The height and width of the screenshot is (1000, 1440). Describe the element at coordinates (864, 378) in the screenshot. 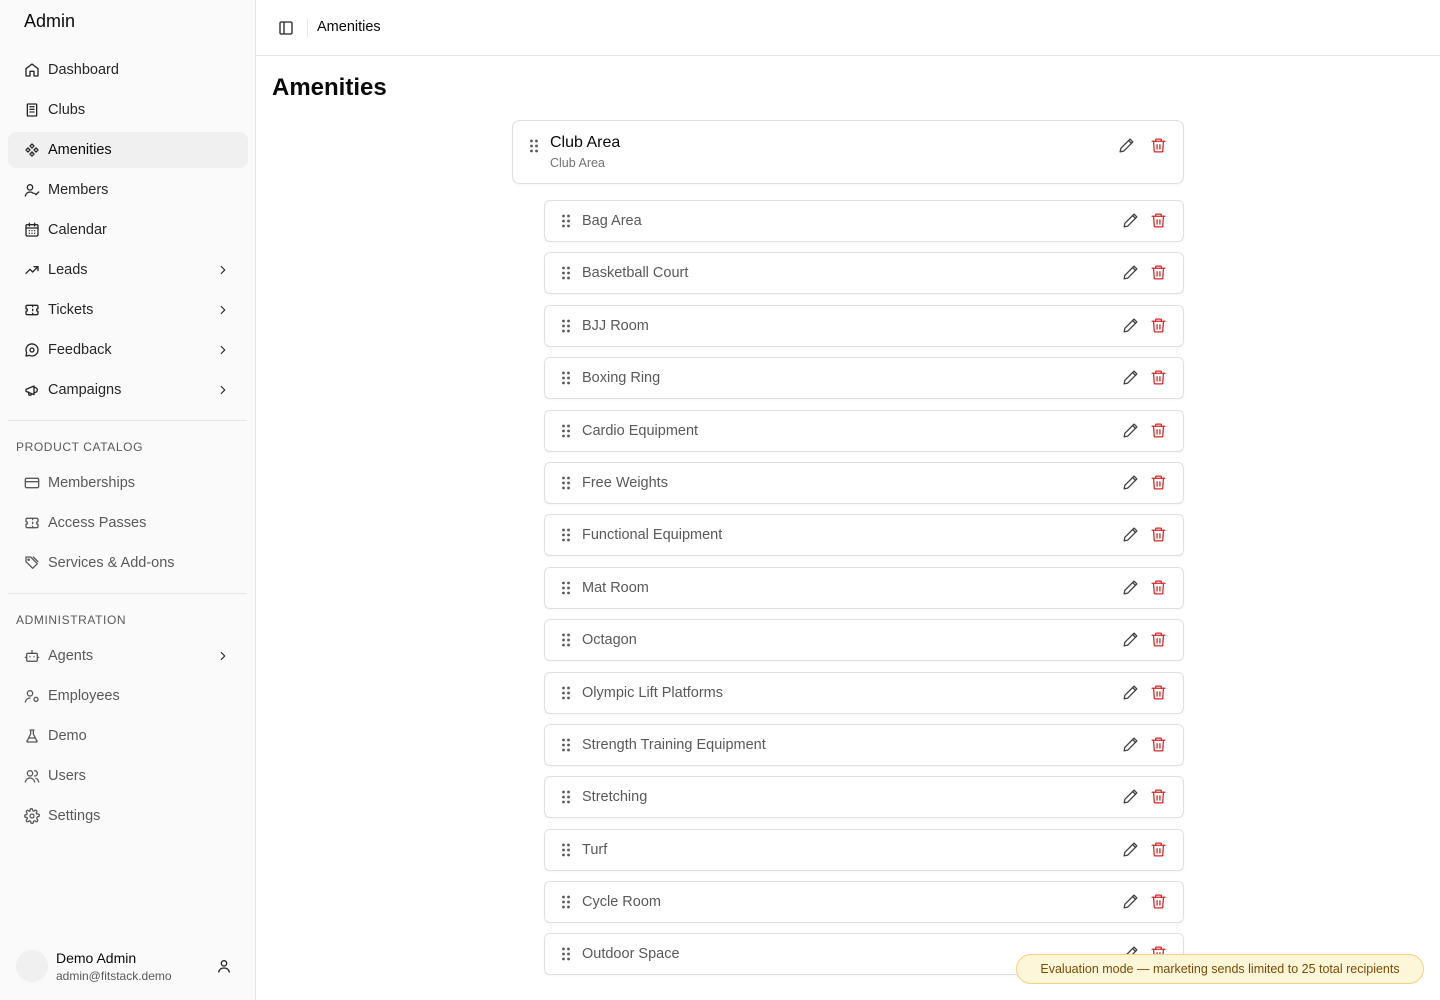

I see `amenity-row: Boxing Ring` at that location.